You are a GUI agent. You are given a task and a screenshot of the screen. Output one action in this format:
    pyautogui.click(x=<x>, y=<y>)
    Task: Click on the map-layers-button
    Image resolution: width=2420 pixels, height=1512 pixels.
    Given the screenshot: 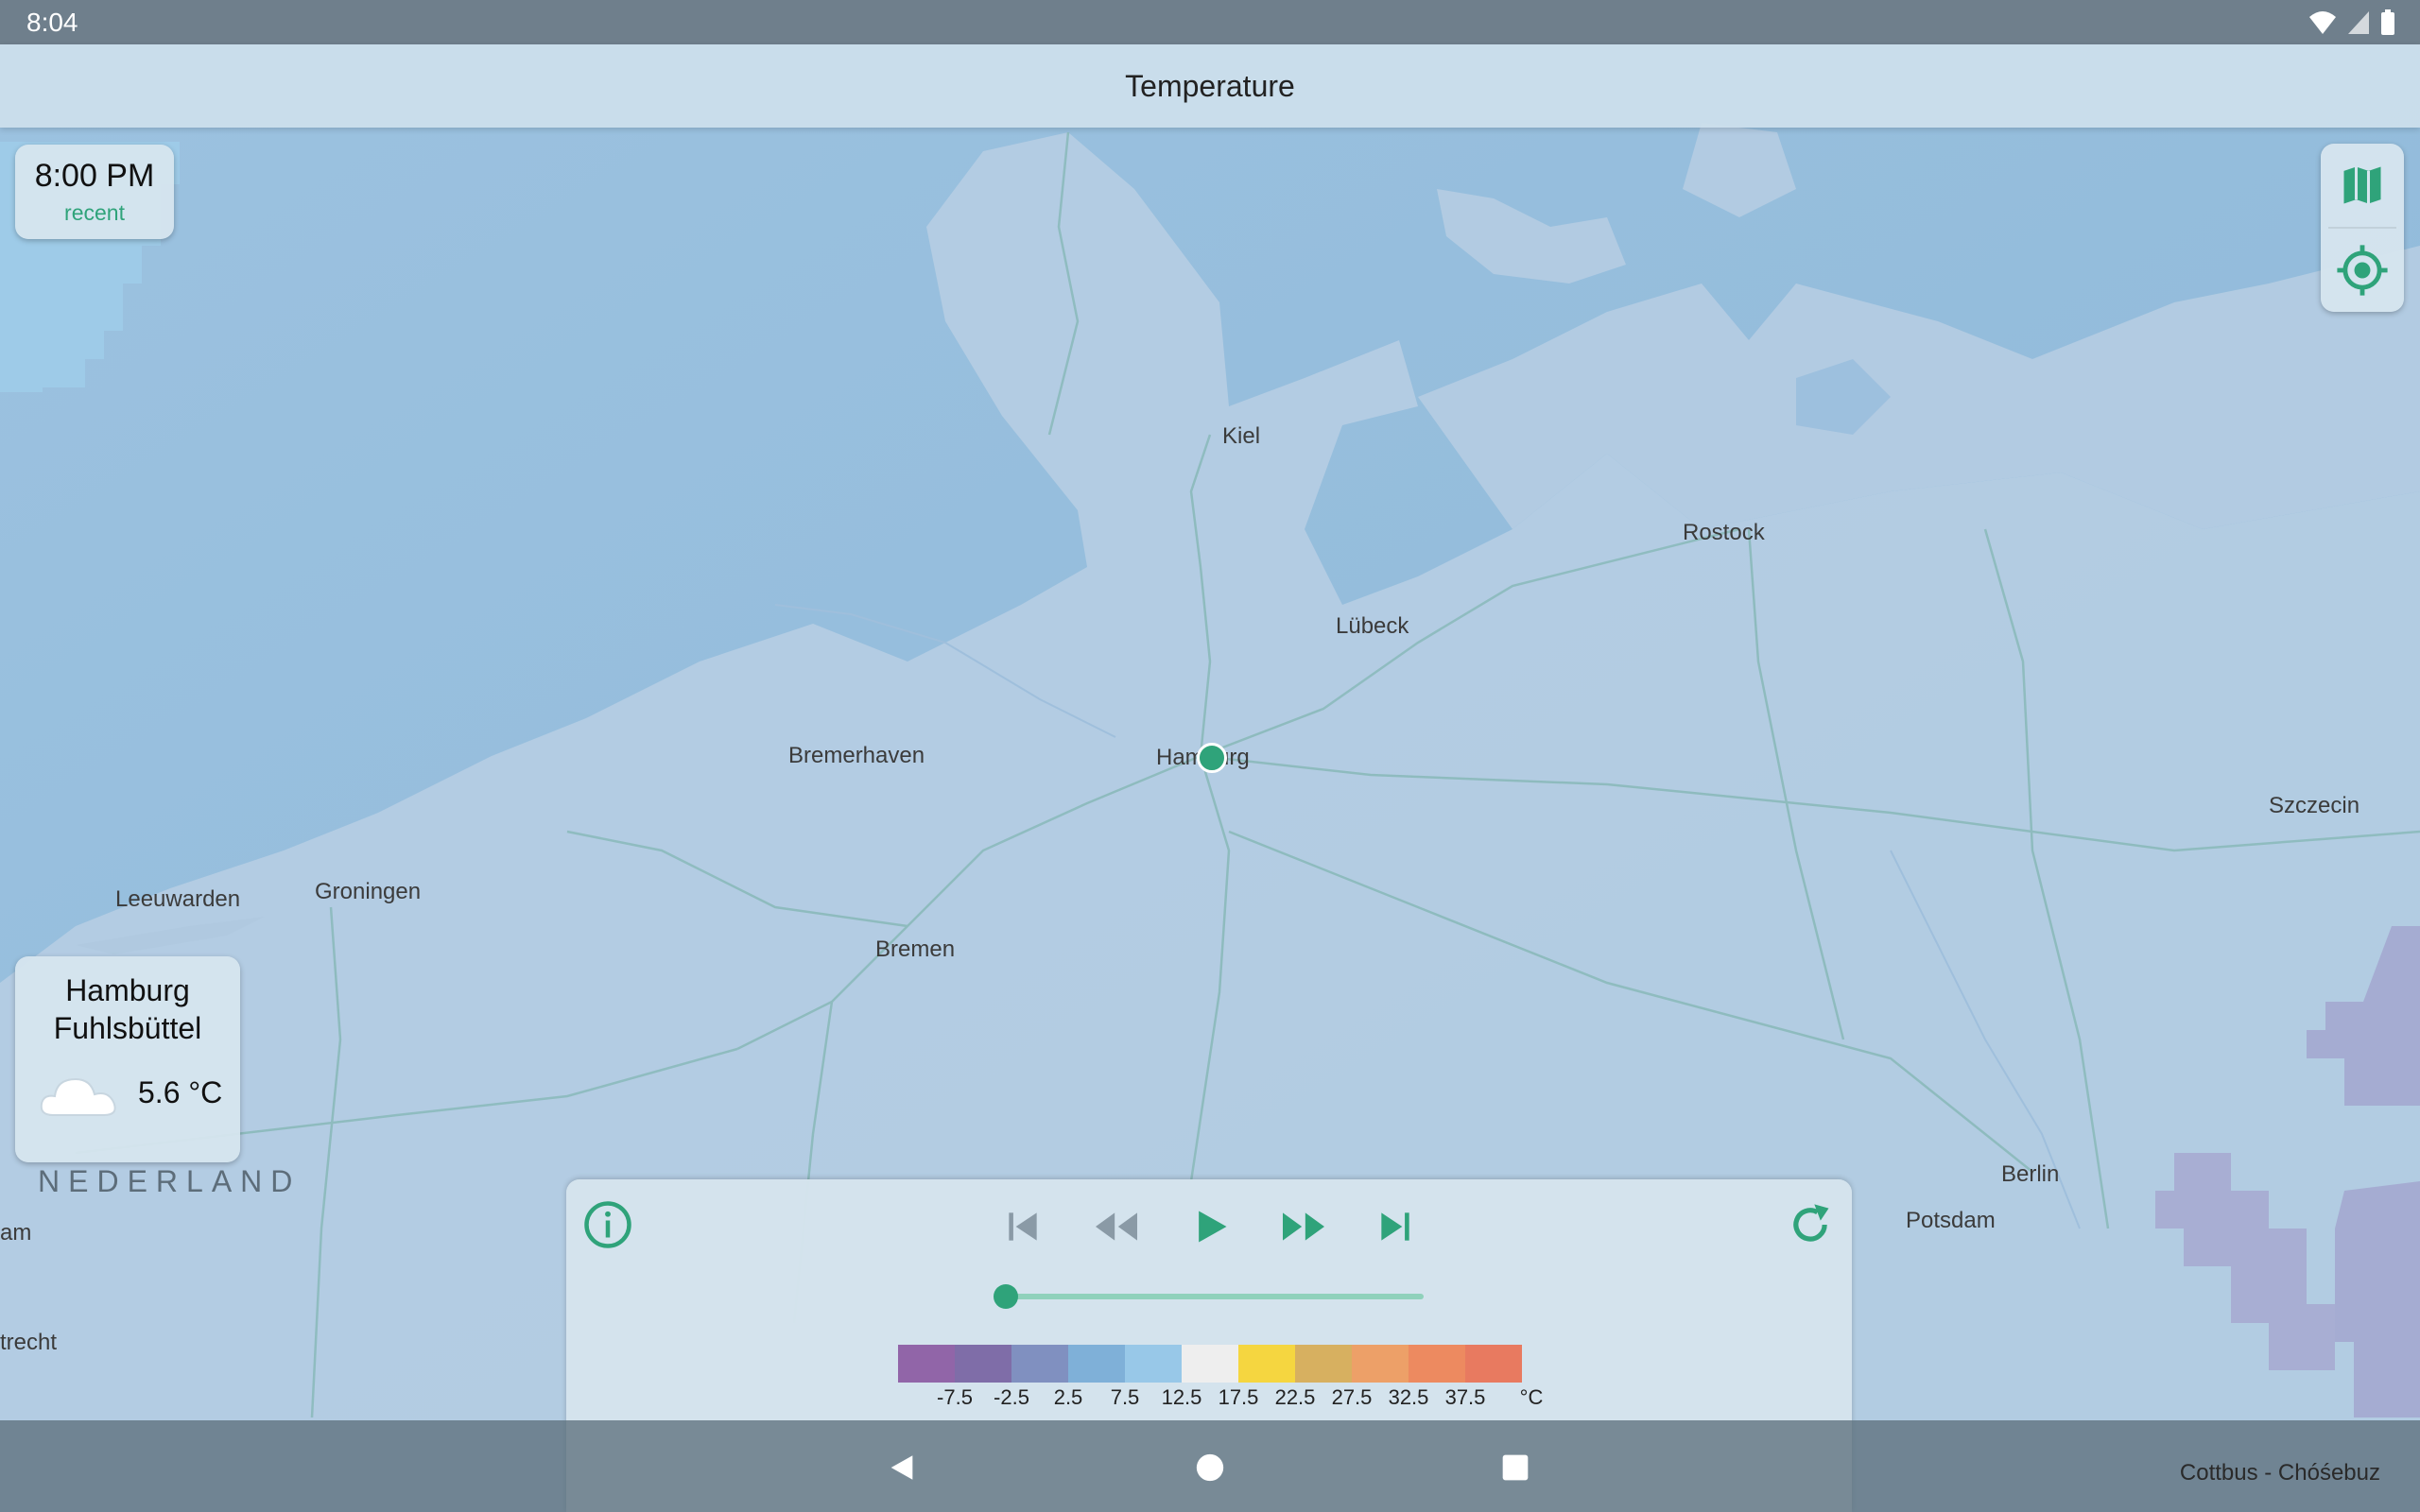 What is the action you would take?
    pyautogui.click(x=2362, y=185)
    